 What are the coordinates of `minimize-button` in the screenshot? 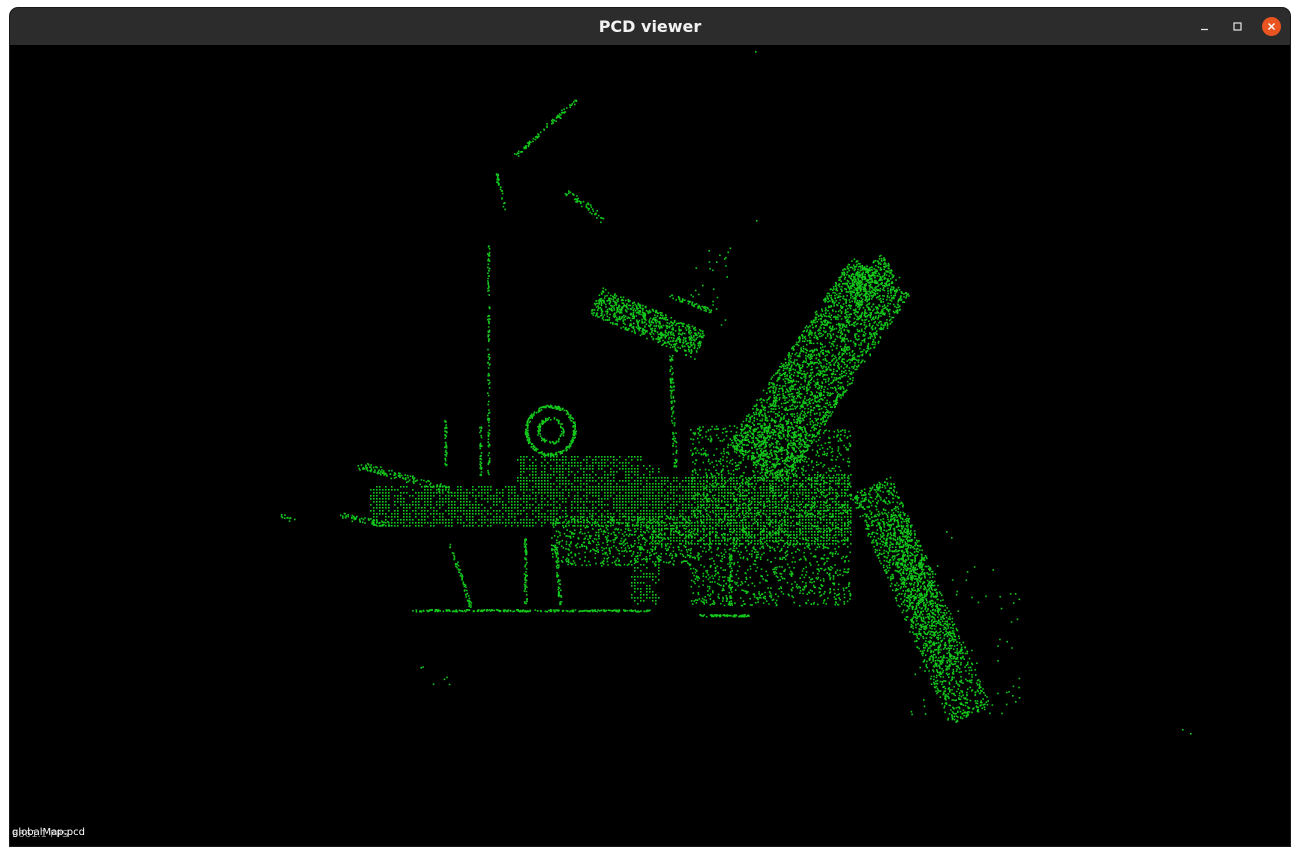 It's located at (1204, 26).